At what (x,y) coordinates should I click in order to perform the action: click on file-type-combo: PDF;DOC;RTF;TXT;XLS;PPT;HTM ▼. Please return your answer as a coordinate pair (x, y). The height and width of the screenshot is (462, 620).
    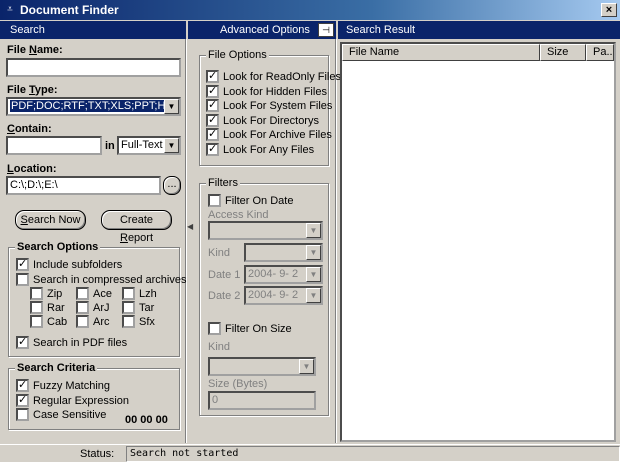
    Looking at the image, I should click on (93, 106).